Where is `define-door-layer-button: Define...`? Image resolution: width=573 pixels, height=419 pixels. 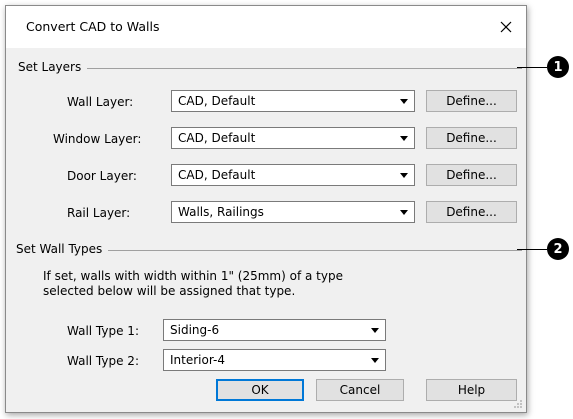 define-door-layer-button: Define... is located at coordinates (471, 175).